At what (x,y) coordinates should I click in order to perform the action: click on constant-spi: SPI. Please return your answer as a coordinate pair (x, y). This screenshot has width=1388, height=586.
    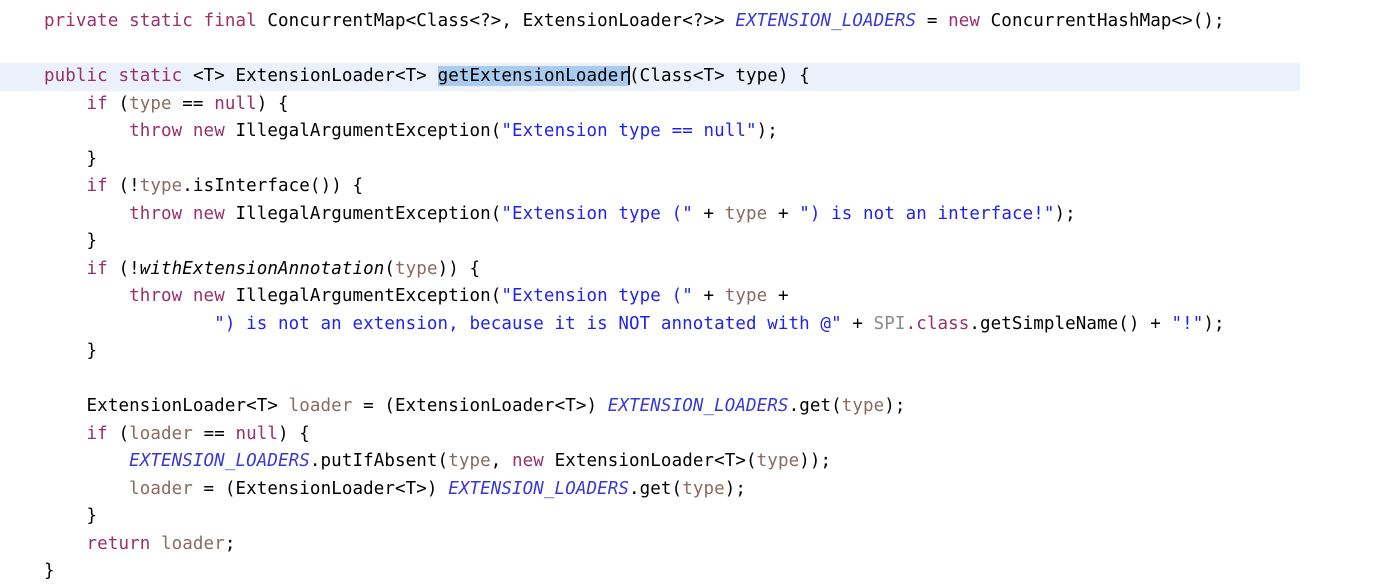
    Looking at the image, I should click on (889, 323).